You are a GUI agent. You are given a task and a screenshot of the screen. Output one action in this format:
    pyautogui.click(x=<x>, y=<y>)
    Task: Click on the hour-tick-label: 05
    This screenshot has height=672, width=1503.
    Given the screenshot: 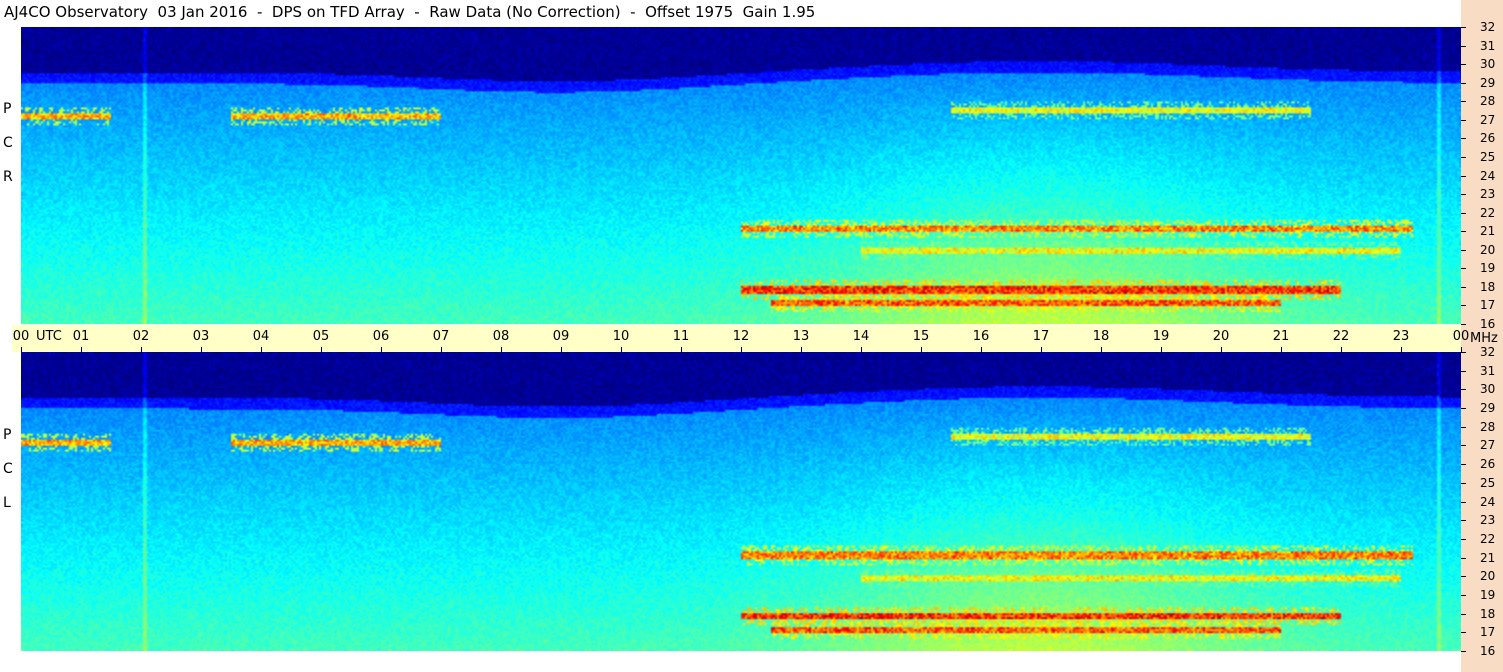 What is the action you would take?
    pyautogui.click(x=321, y=336)
    